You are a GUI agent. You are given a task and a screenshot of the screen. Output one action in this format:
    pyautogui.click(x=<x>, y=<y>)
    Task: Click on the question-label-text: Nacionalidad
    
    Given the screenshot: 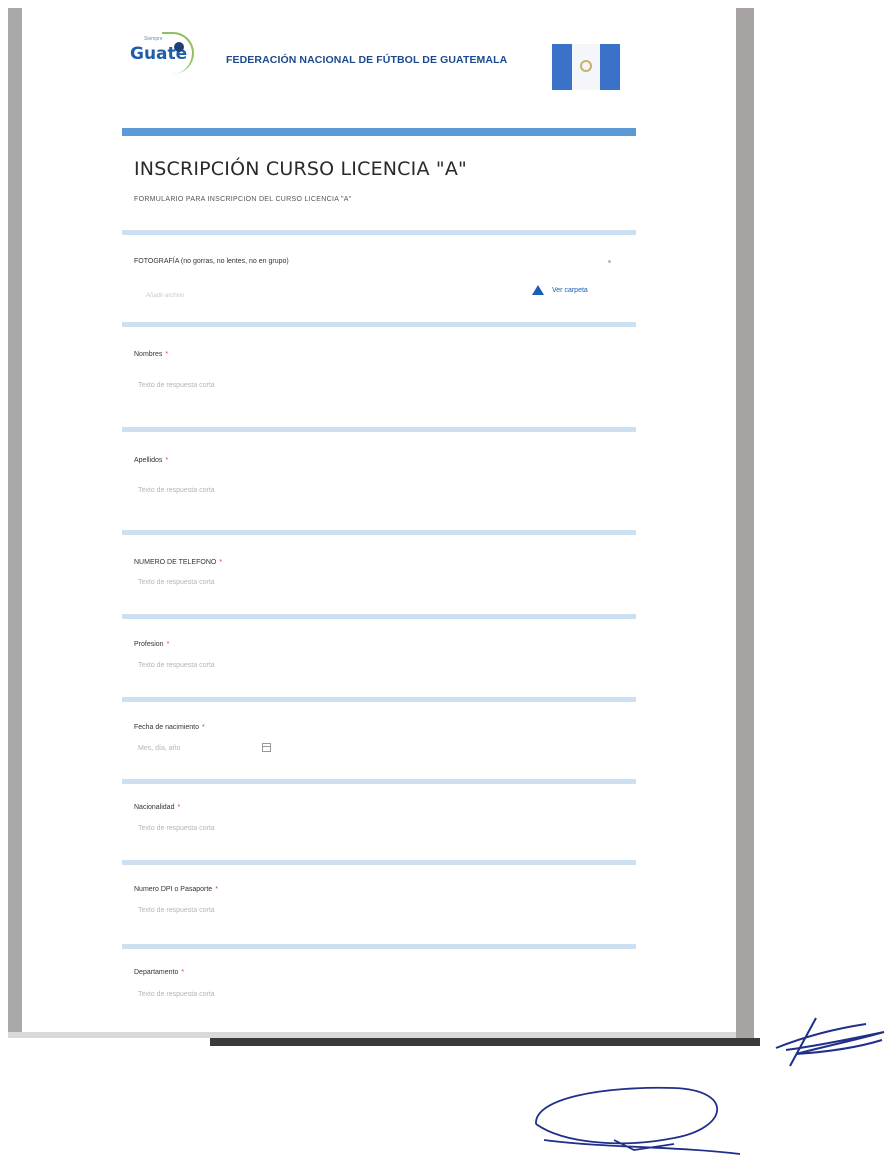 What is the action you would take?
    pyautogui.click(x=154, y=807)
    